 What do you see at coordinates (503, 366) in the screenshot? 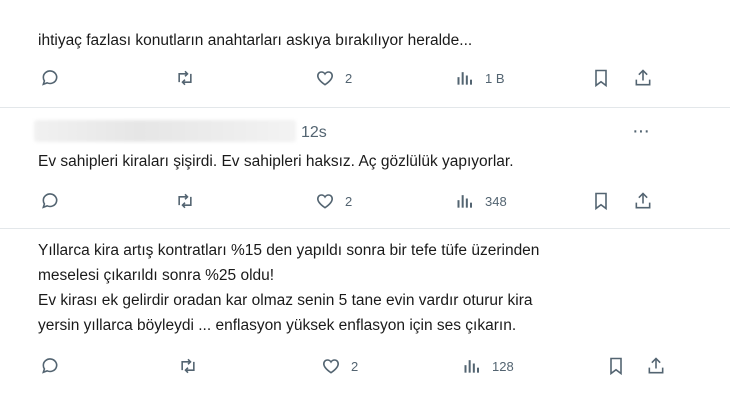
I see `view-count: 128` at bounding box center [503, 366].